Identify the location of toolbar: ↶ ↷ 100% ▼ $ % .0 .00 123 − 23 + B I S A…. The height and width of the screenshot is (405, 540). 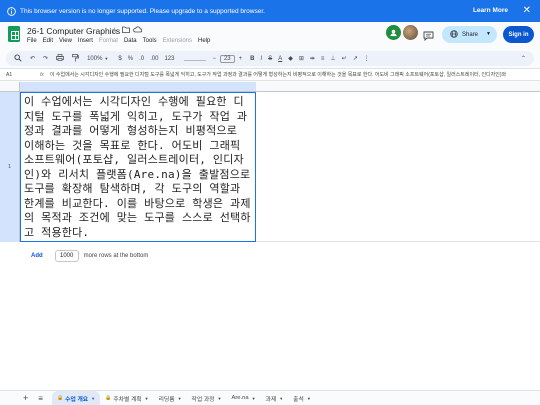
(270, 58).